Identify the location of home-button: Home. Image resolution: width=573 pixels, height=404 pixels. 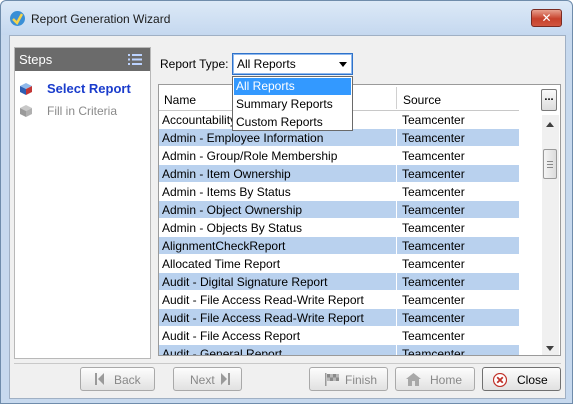
(435, 379).